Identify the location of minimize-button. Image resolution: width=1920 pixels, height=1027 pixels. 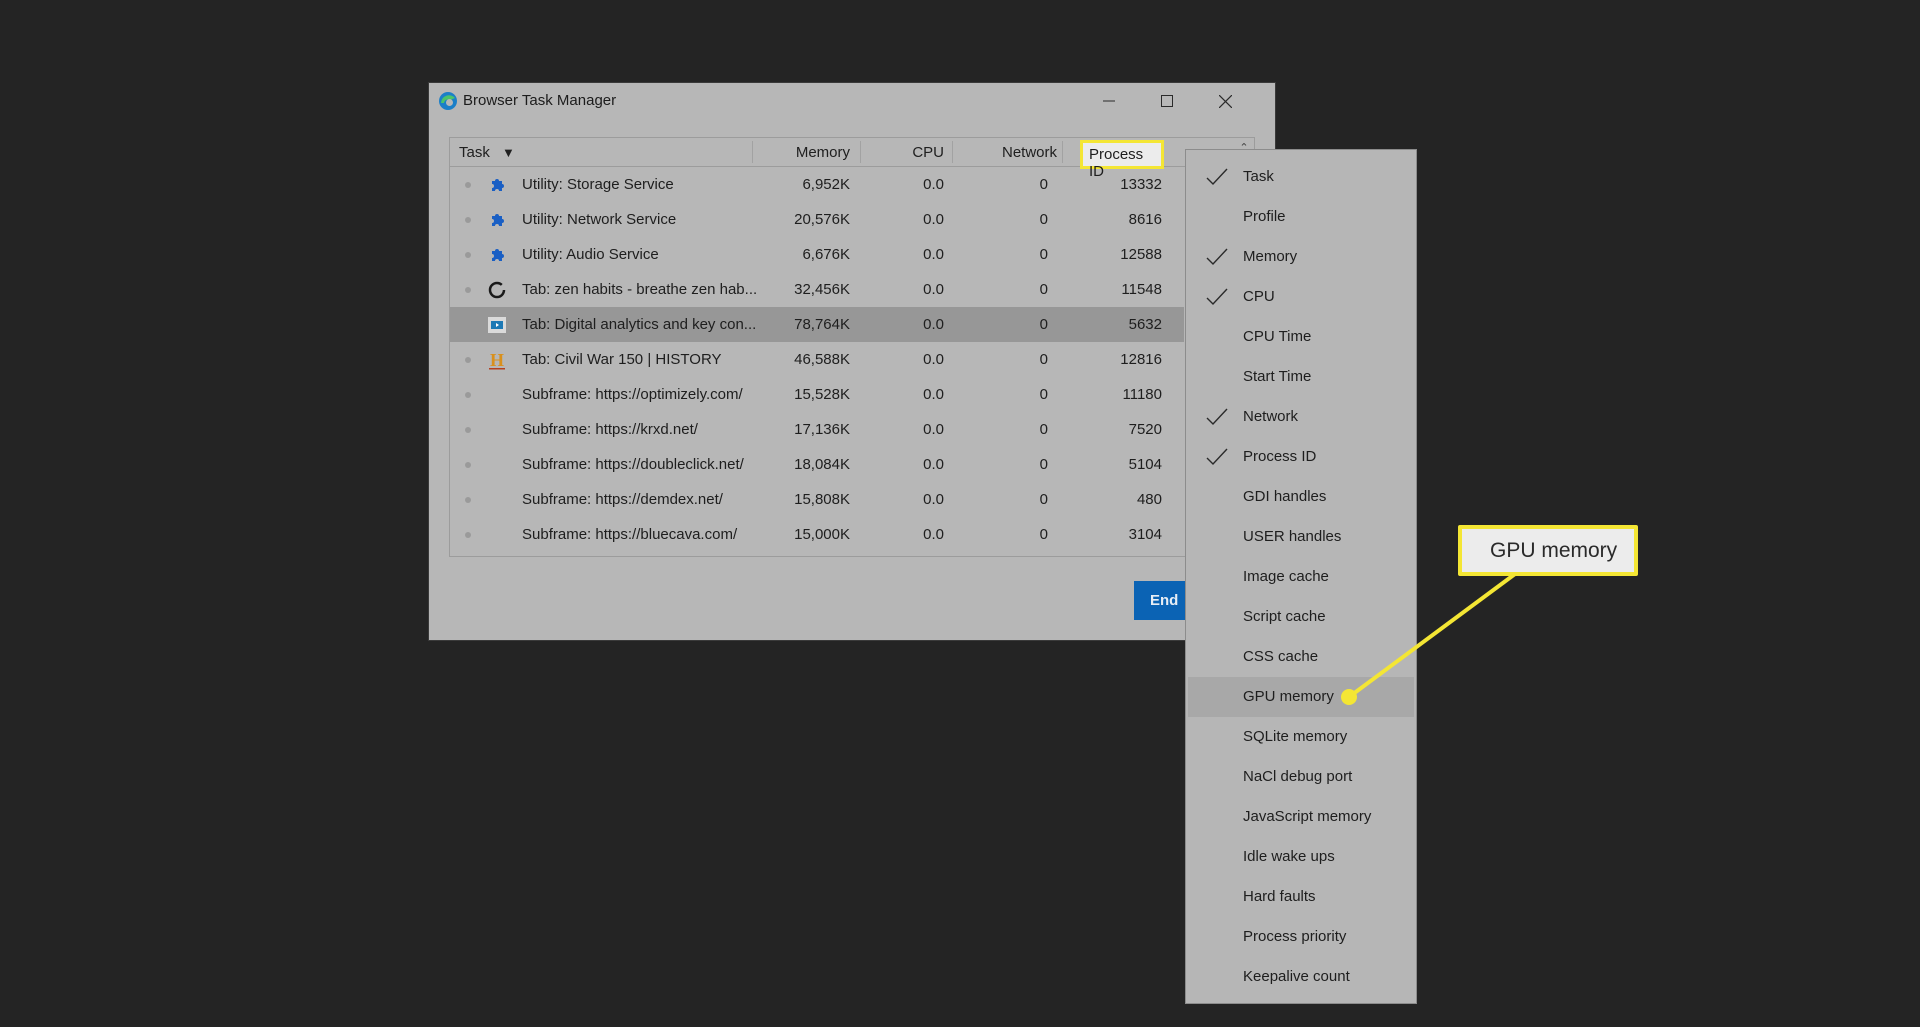
(1109, 101).